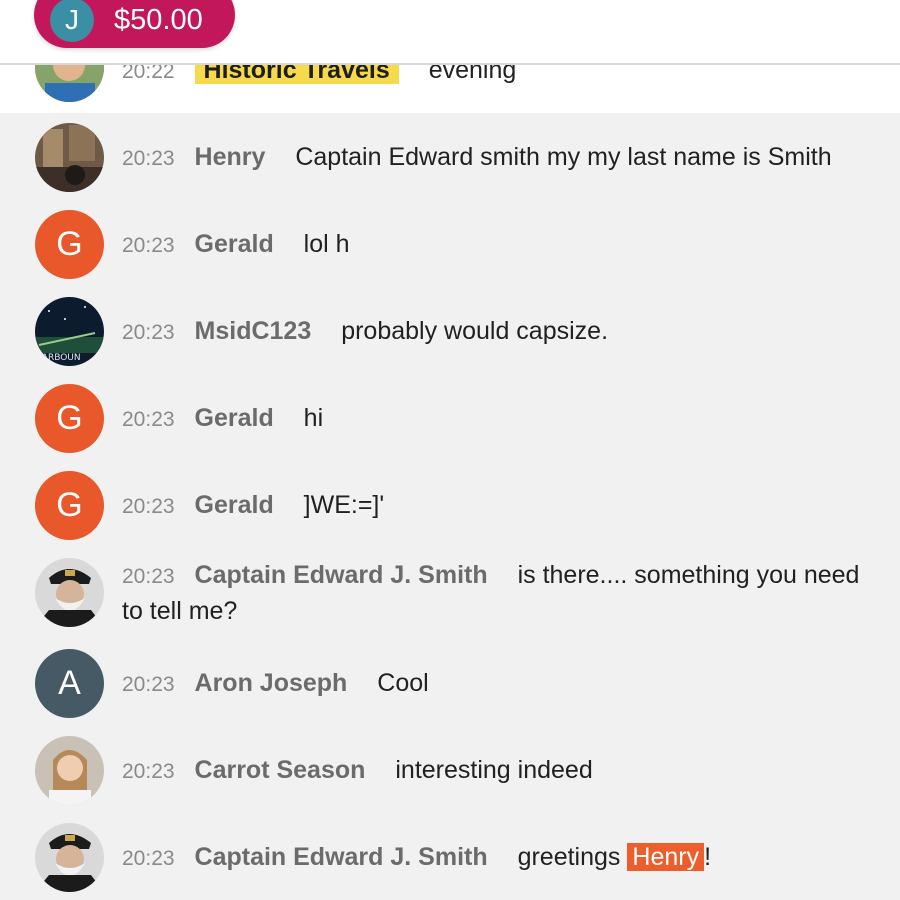 The image size is (900, 900). Describe the element at coordinates (148, 74) in the screenshot. I see `timestamp: 20:22` at that location.